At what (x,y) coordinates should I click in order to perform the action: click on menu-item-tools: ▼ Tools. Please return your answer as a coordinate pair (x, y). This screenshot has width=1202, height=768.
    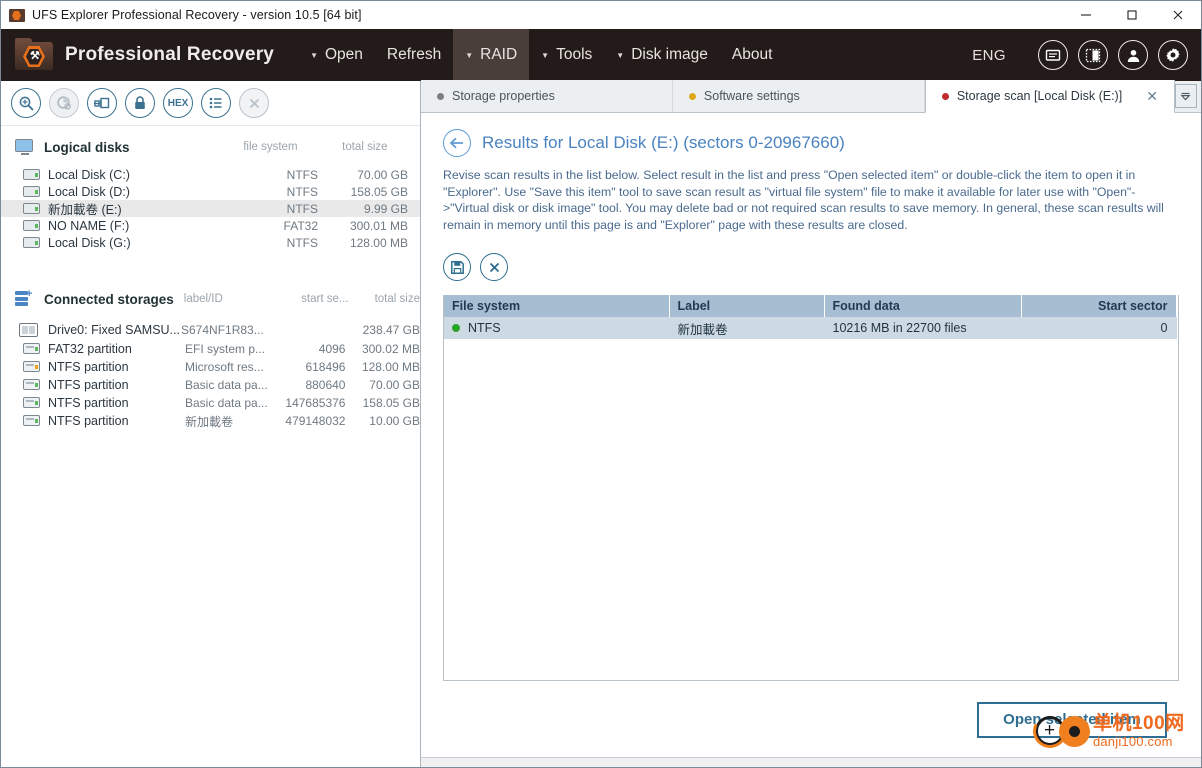
    Looking at the image, I should click on (566, 55).